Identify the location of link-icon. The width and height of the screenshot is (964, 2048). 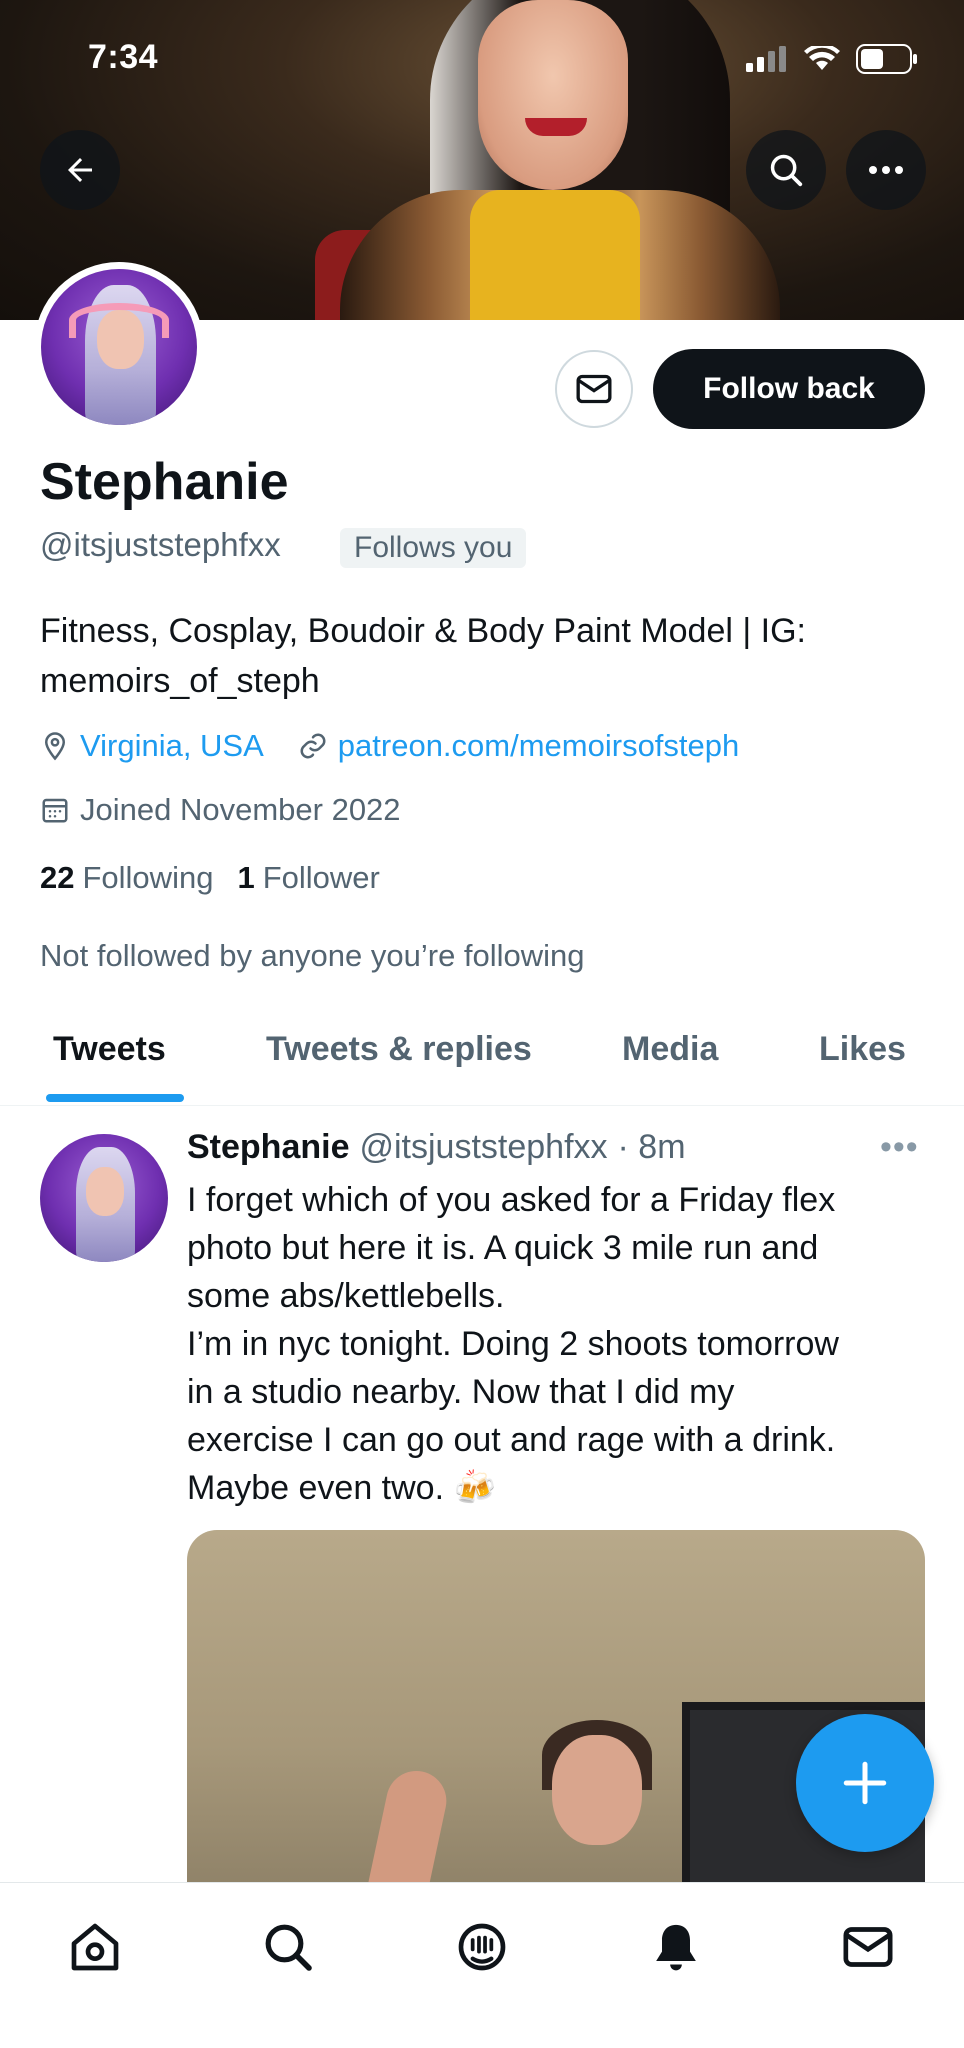
(313, 746).